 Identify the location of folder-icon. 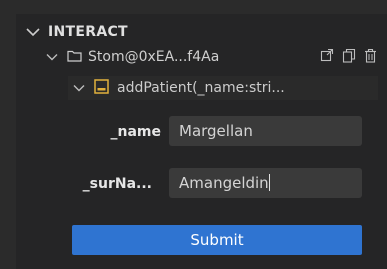
(74, 57).